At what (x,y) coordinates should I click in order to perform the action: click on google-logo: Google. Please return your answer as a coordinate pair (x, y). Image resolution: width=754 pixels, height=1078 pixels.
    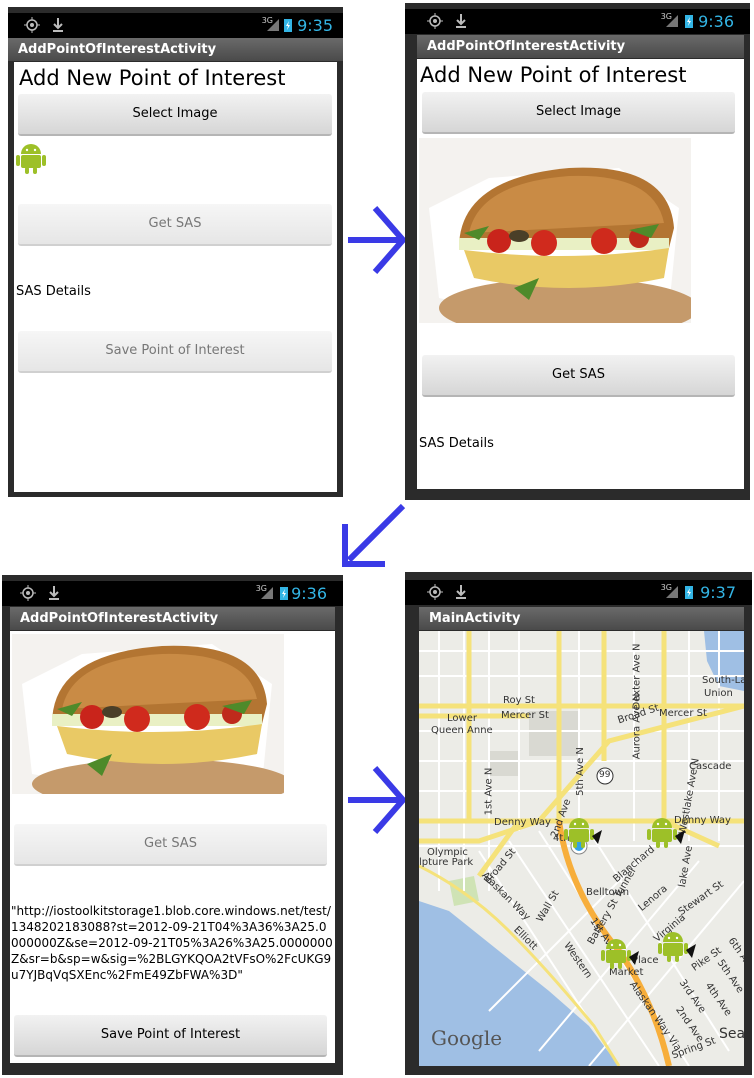
    Looking at the image, I should click on (467, 1038).